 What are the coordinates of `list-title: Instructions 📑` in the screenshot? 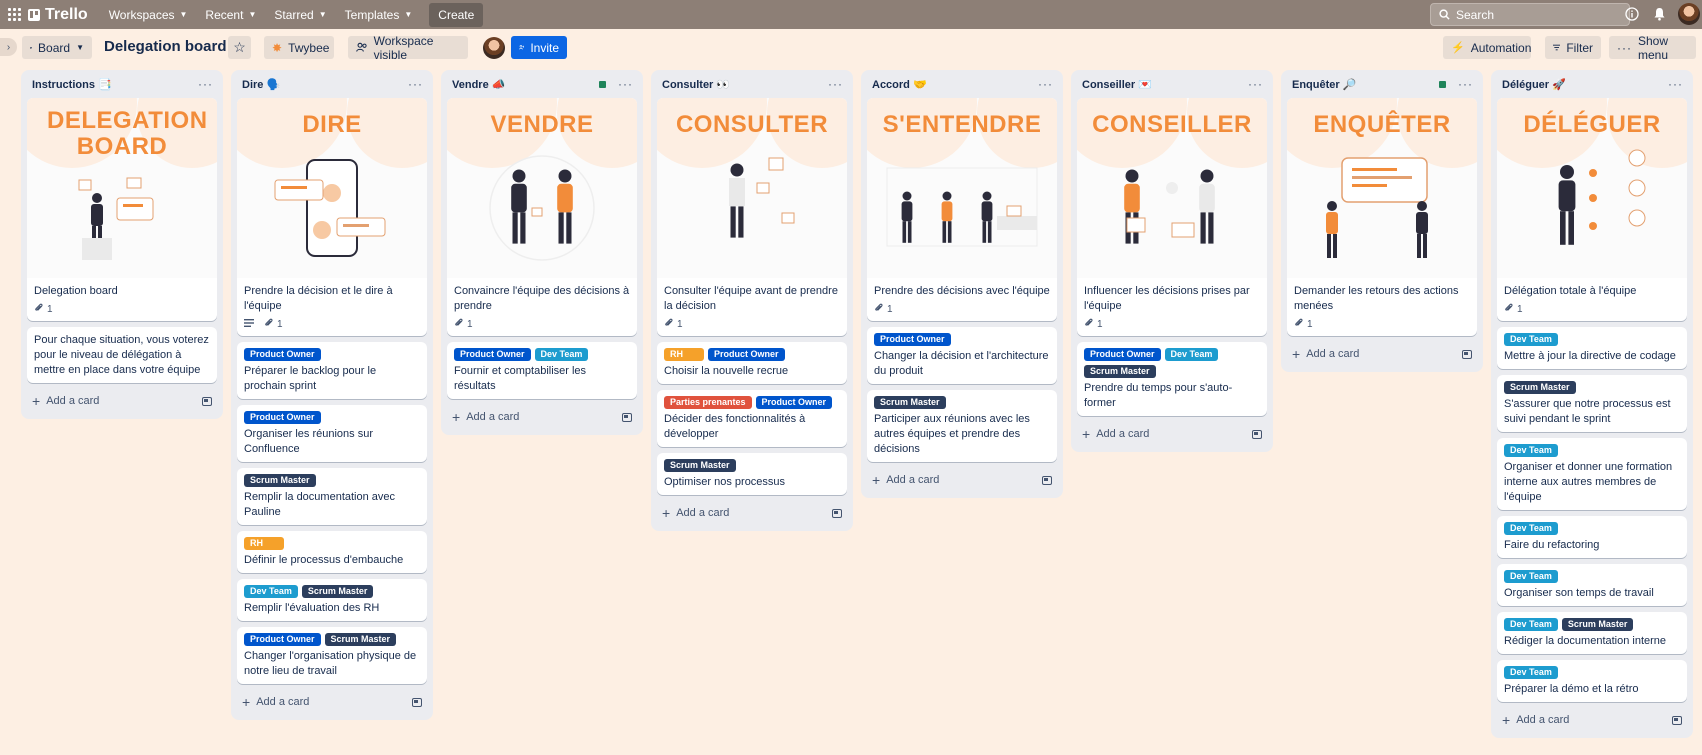 It's located at (115, 84).